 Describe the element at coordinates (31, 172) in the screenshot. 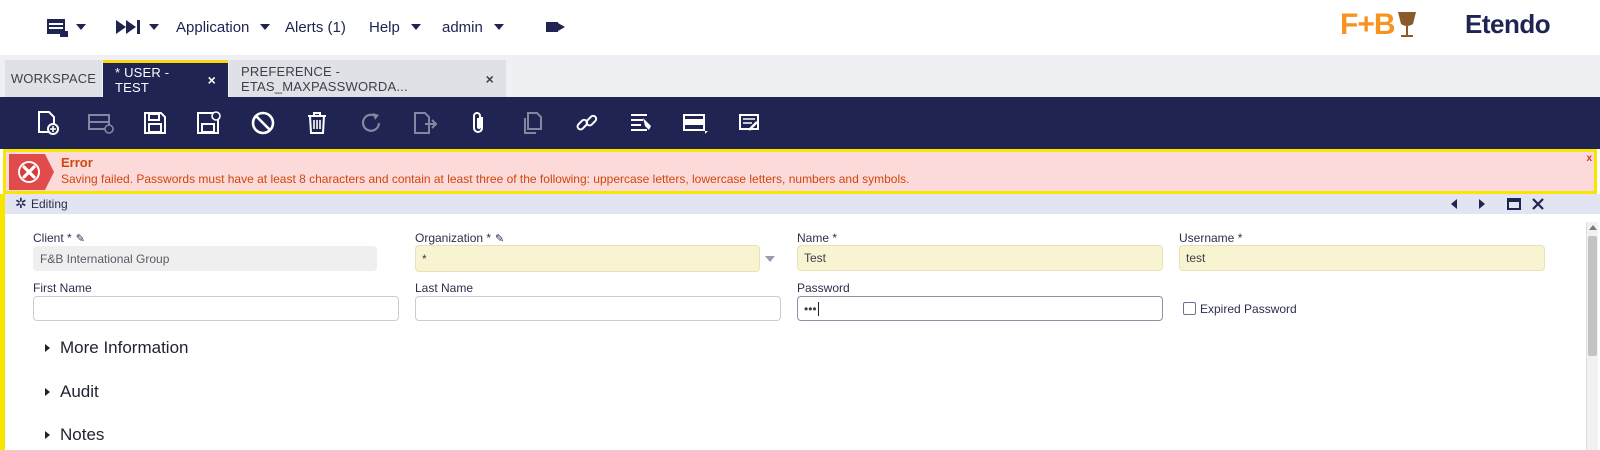

I see `error-icon` at that location.